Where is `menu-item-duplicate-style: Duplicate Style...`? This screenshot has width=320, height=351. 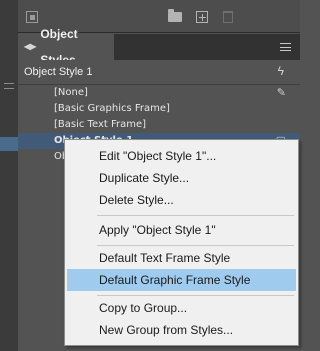 menu-item-duplicate-style: Duplicate Style... is located at coordinates (181, 178).